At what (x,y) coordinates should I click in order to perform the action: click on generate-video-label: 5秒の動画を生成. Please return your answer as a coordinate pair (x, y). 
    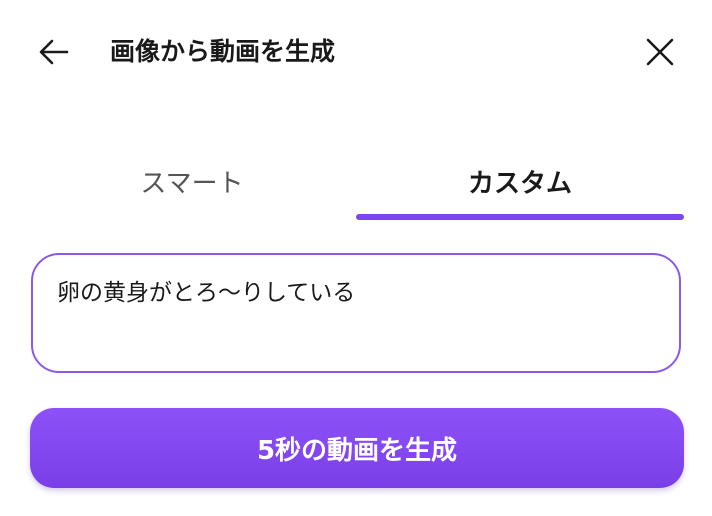
    Looking at the image, I should click on (357, 450).